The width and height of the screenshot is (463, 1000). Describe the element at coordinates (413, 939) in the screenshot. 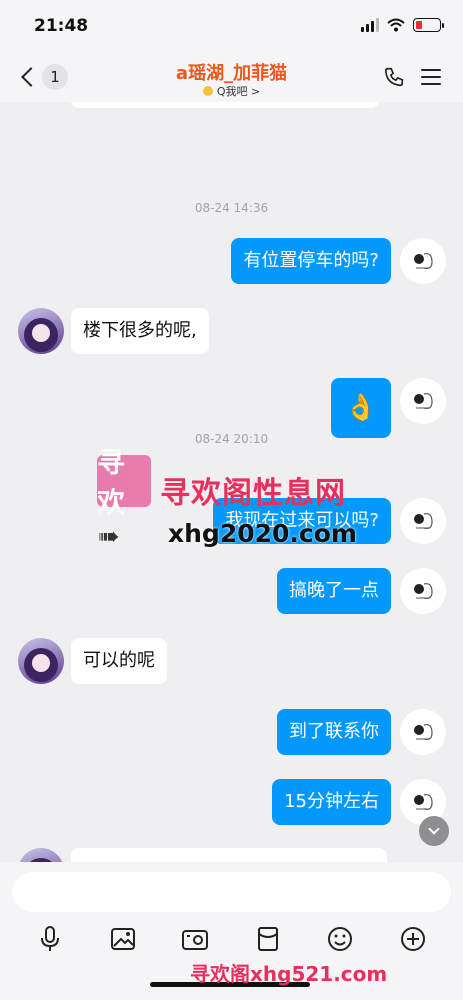

I see `plus-icon` at that location.